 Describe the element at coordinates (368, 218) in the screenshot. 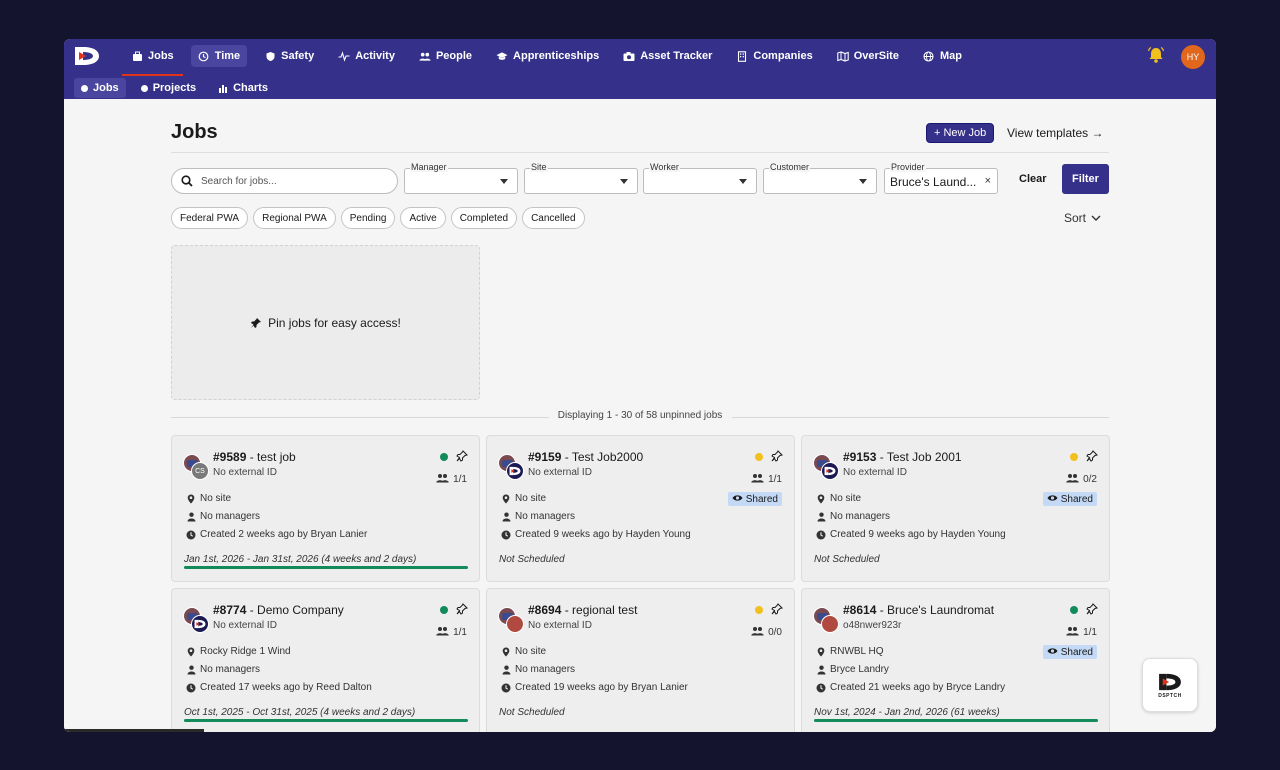

I see `filter-chip-pending: Pending` at that location.